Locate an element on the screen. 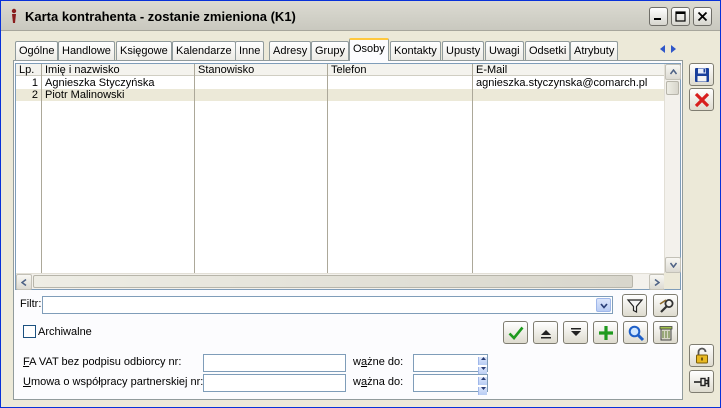 The image size is (721, 408). fa-vat-date-spinner is located at coordinates (482, 365).